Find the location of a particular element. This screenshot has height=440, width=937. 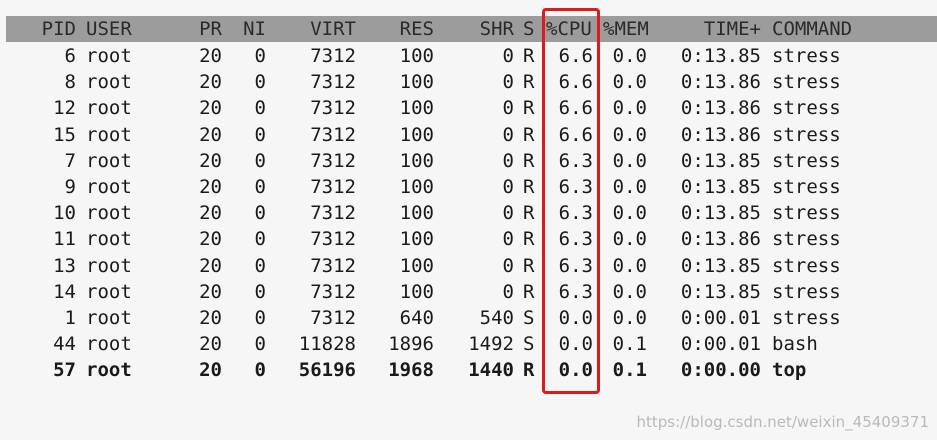

table-row: 10 root 20 0 7312 100 0 R 6.3 0.0 0:13.85 stress is located at coordinates (468, 213).